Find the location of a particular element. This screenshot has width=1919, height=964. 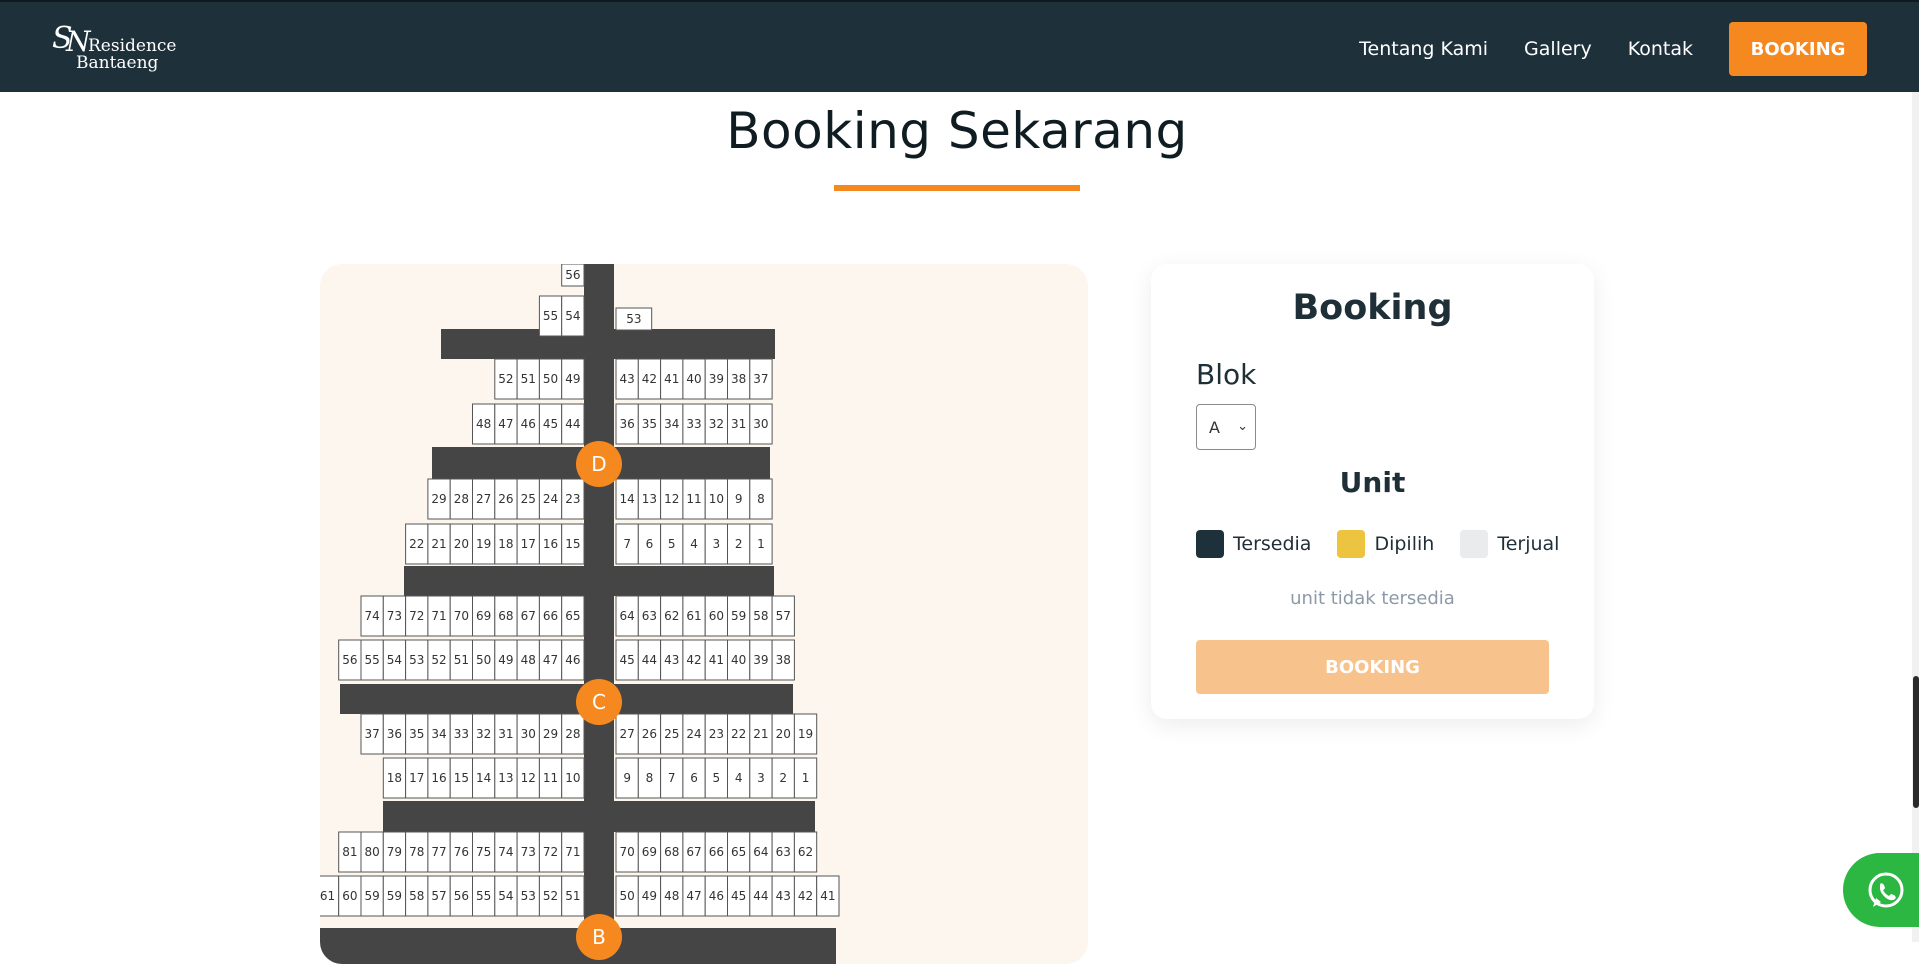

plot-label: 74 is located at coordinates (505, 852).